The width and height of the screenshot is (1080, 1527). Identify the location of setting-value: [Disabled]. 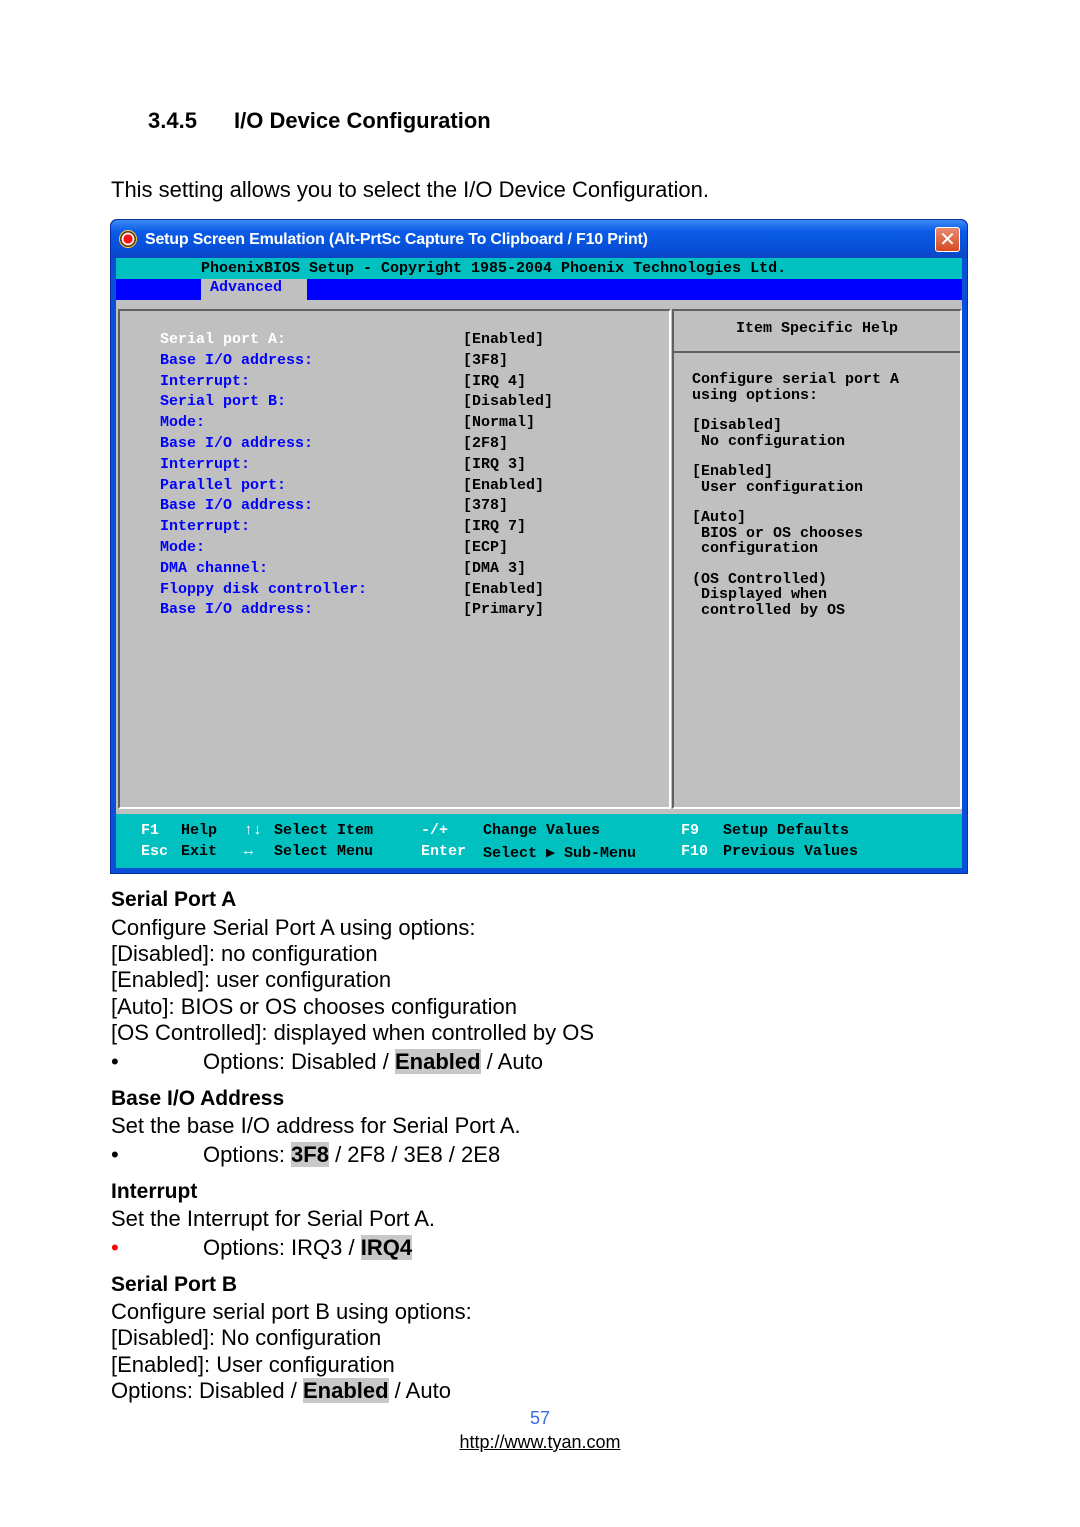
(508, 401).